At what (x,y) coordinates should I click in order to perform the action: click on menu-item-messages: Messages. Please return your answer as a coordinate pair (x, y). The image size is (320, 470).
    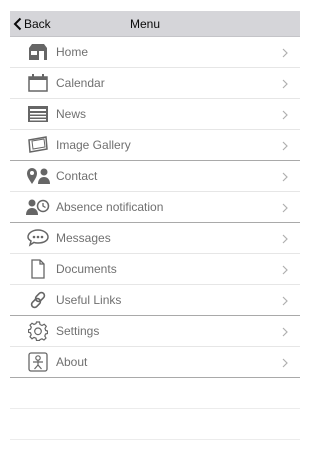
    Looking at the image, I should click on (155, 238).